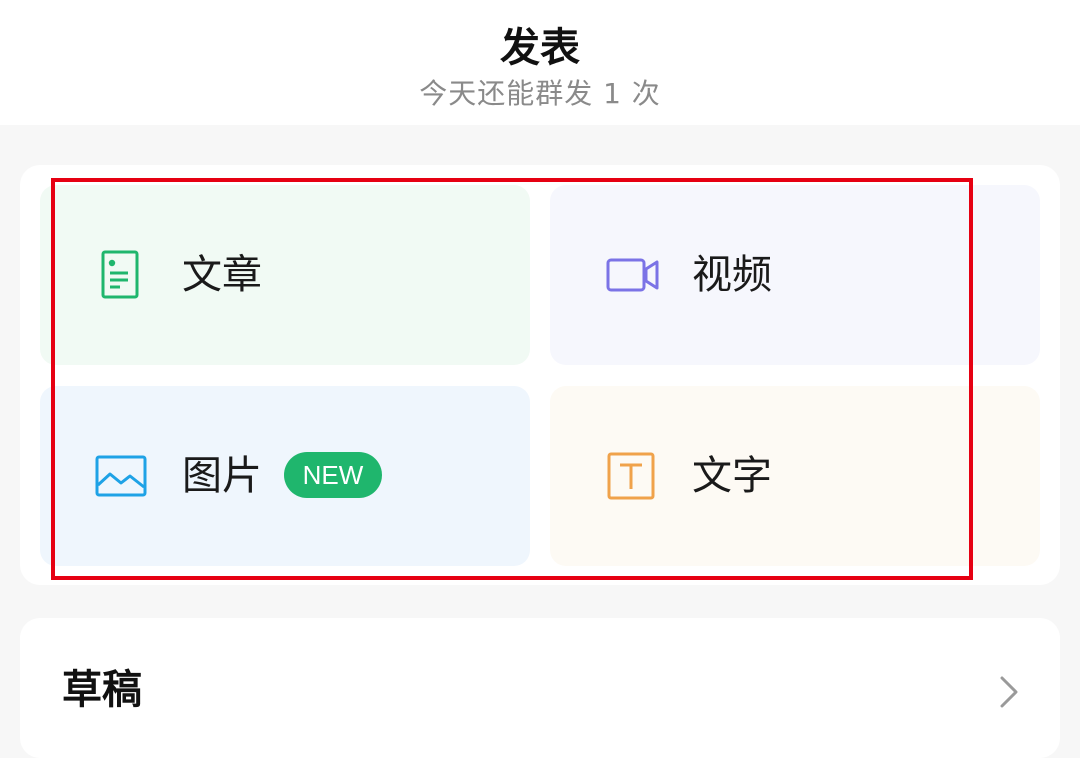  I want to click on image-icon, so click(121, 476).